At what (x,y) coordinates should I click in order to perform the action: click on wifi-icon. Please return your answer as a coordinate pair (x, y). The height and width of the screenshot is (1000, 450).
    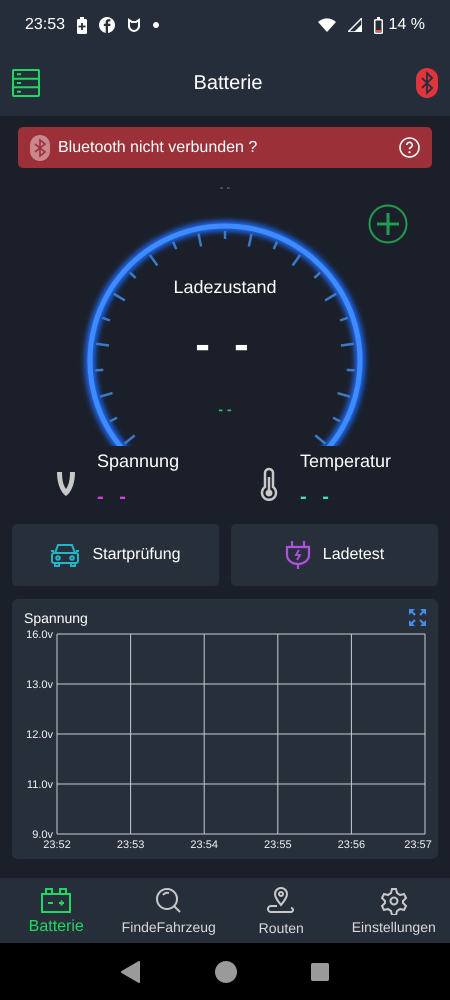
    Looking at the image, I should click on (327, 25).